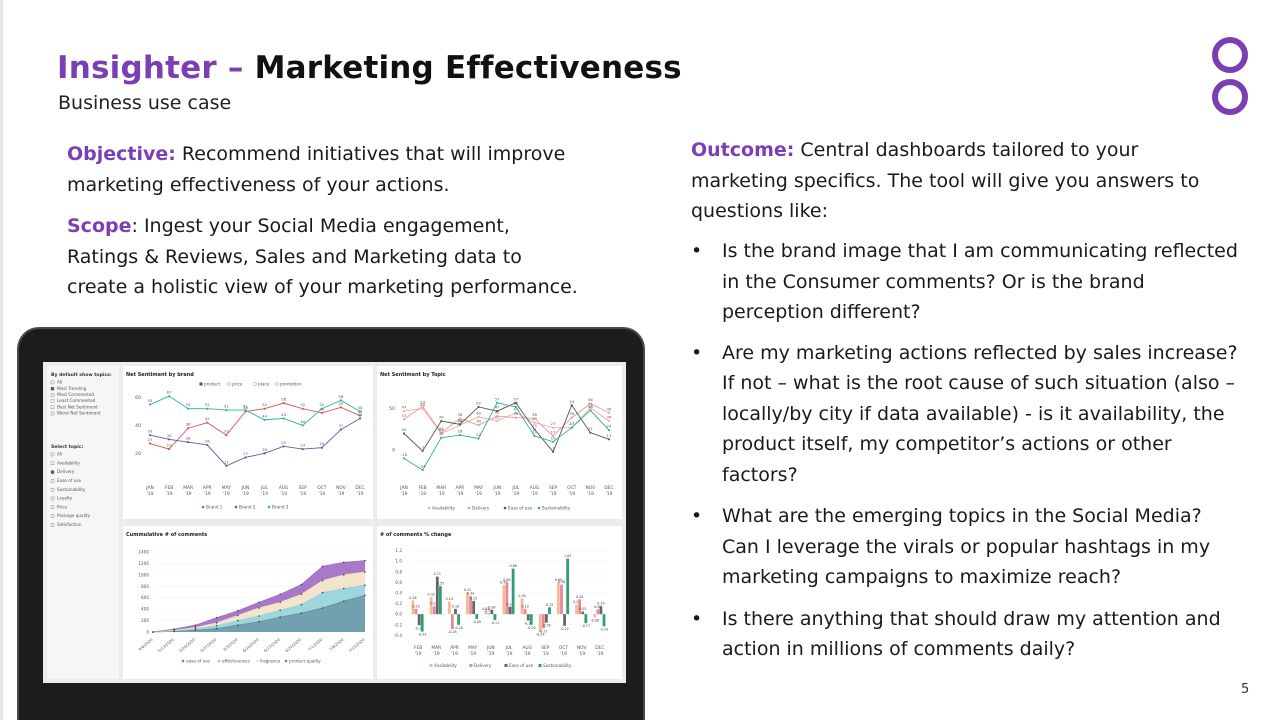 This screenshot has height=720, width=1280. I want to click on legend-label: Availability, so click(445, 665).